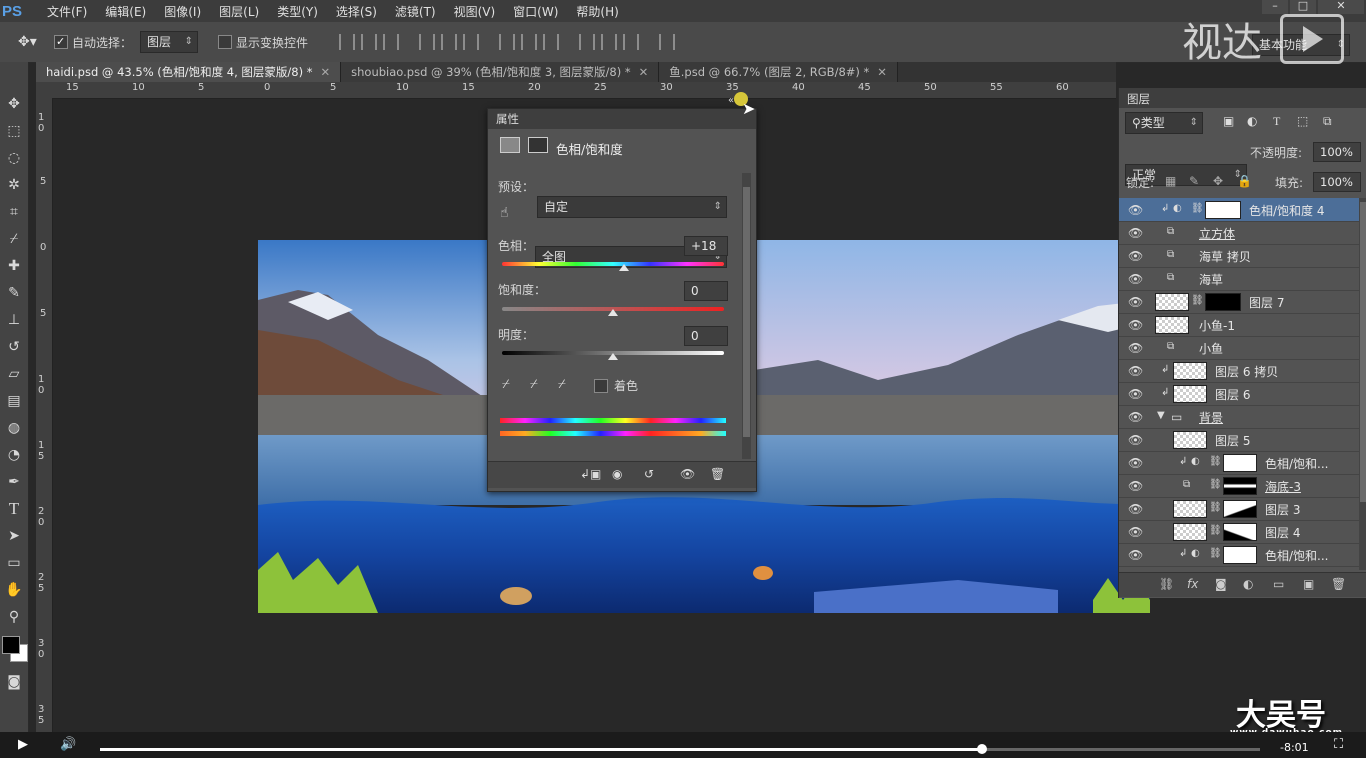  I want to click on brush-tool-icon: ✎, so click(14, 292).